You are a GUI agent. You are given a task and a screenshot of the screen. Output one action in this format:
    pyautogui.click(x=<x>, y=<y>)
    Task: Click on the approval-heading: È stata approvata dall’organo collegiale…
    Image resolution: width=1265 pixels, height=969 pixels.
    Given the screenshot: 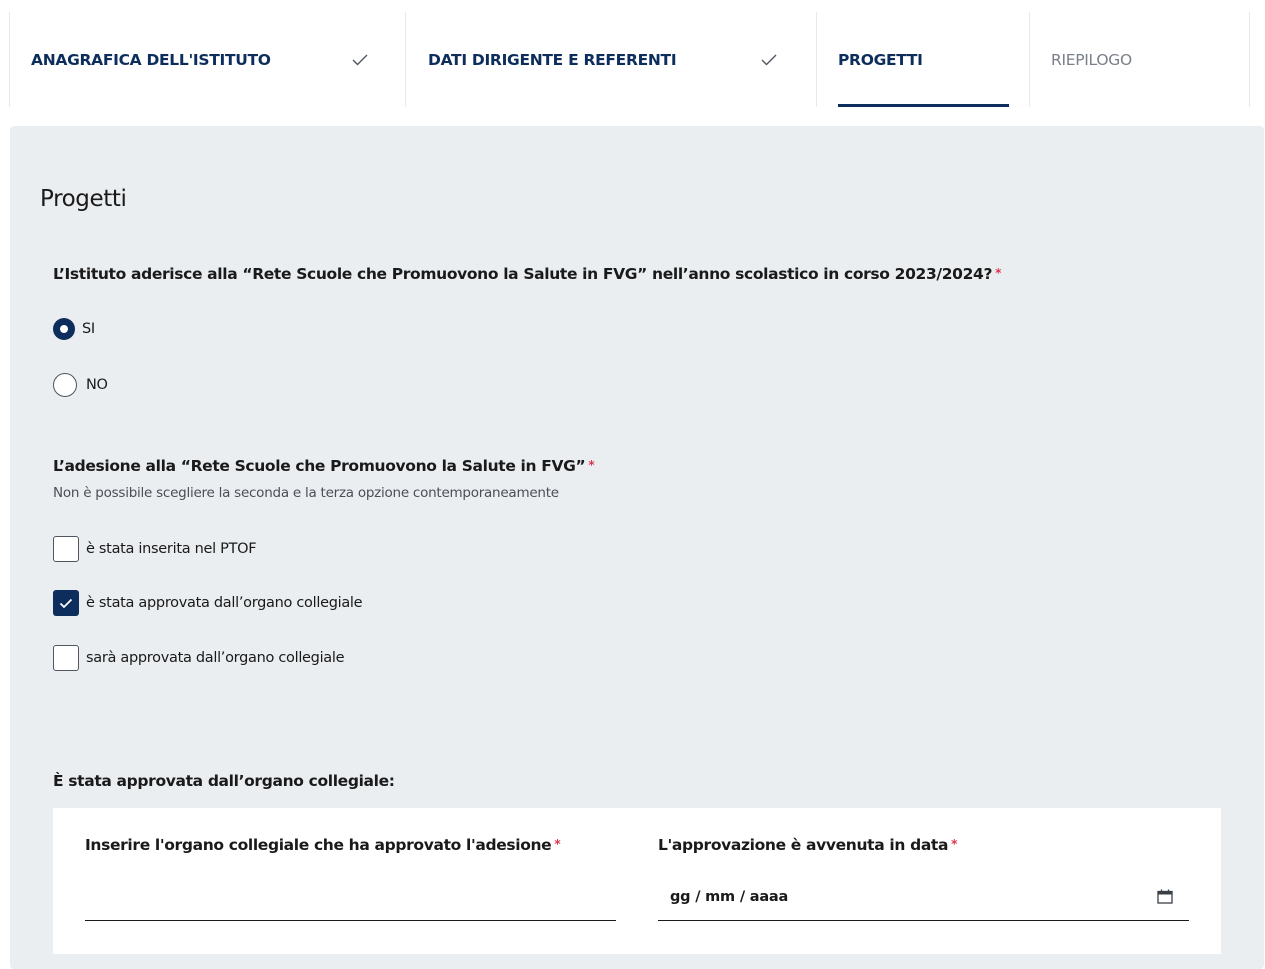 What is the action you would take?
    pyautogui.click(x=224, y=781)
    